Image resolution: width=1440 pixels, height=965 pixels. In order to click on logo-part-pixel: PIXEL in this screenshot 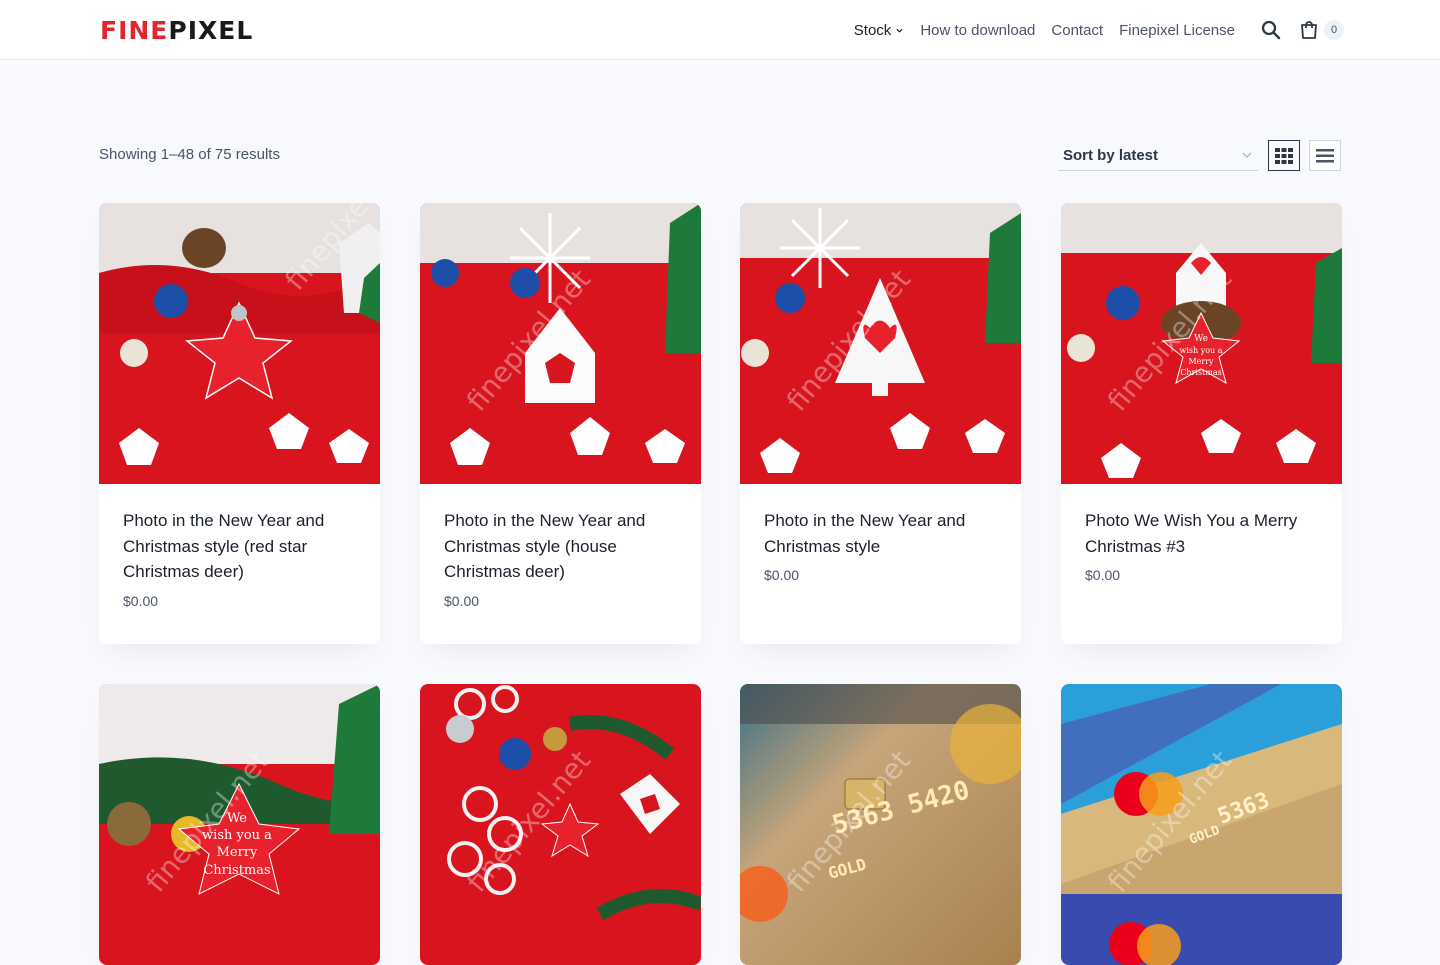, I will do `click(211, 30)`.